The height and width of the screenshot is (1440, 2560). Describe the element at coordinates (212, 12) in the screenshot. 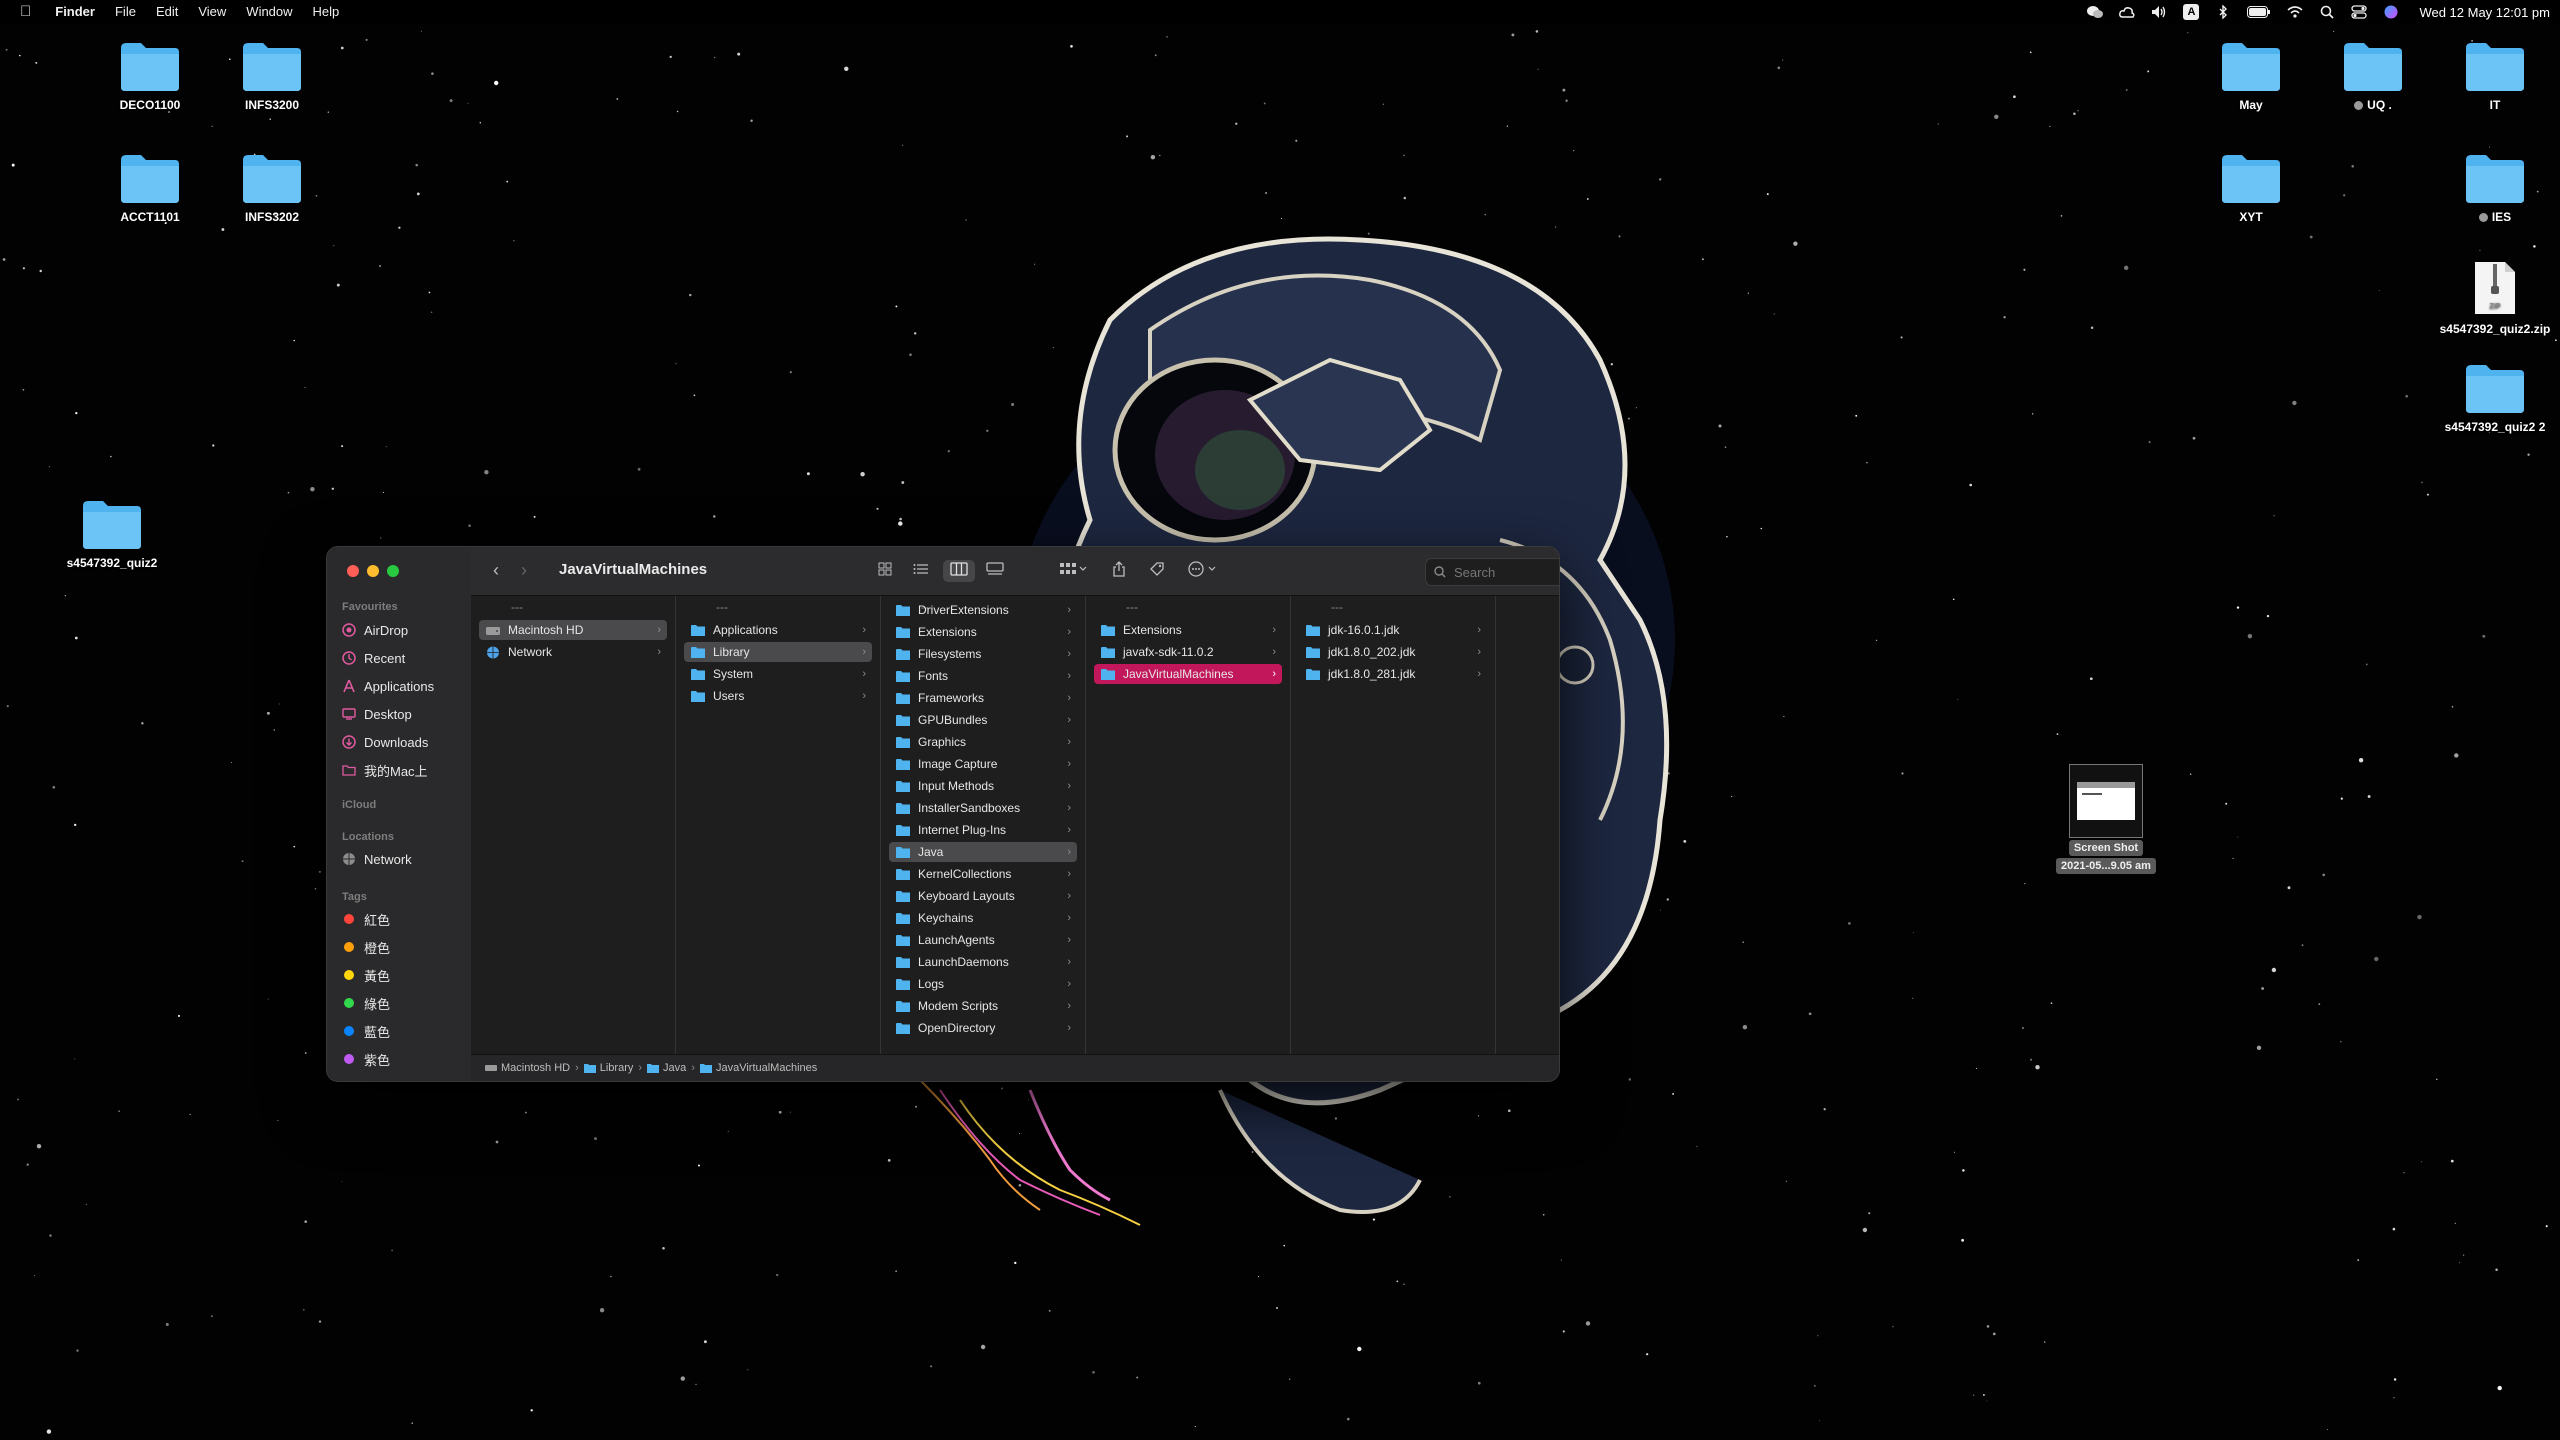

I see `menu-view: View` at that location.